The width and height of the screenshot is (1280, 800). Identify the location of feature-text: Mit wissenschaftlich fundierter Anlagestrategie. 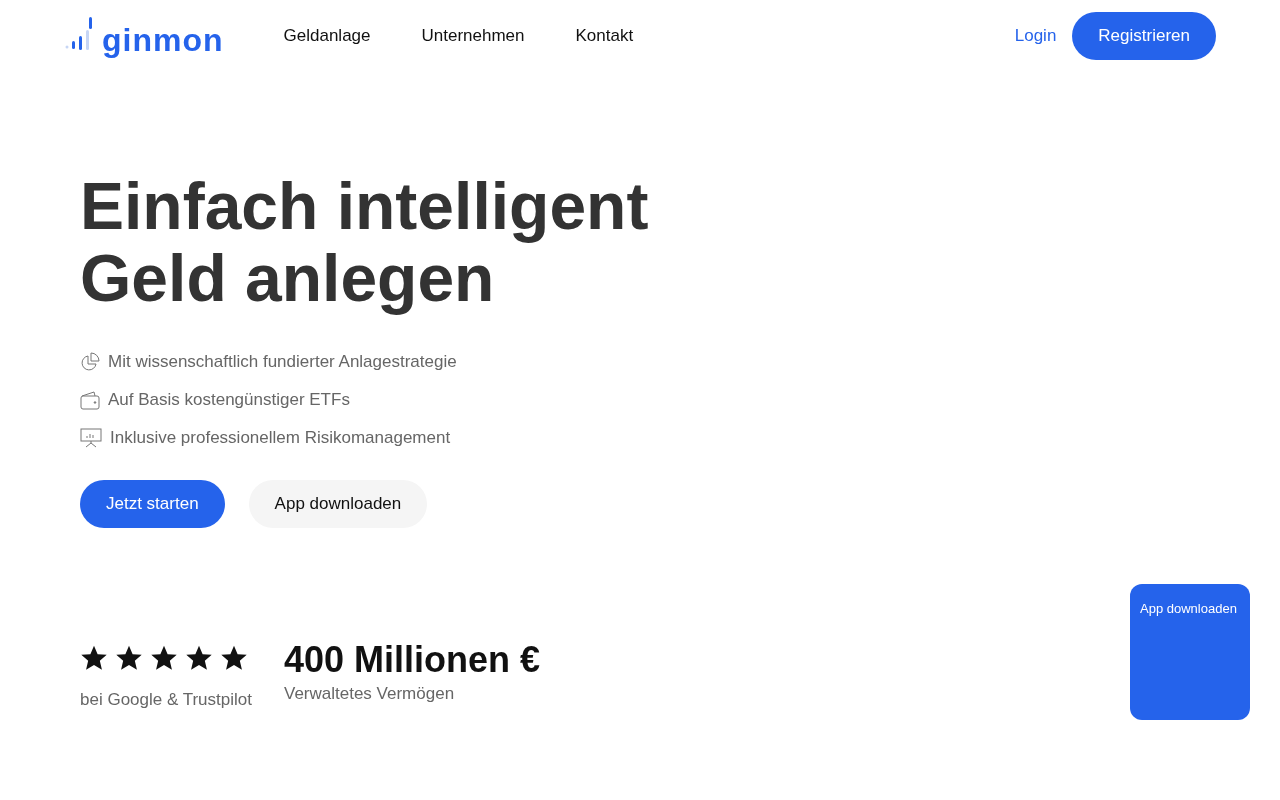
(282, 362).